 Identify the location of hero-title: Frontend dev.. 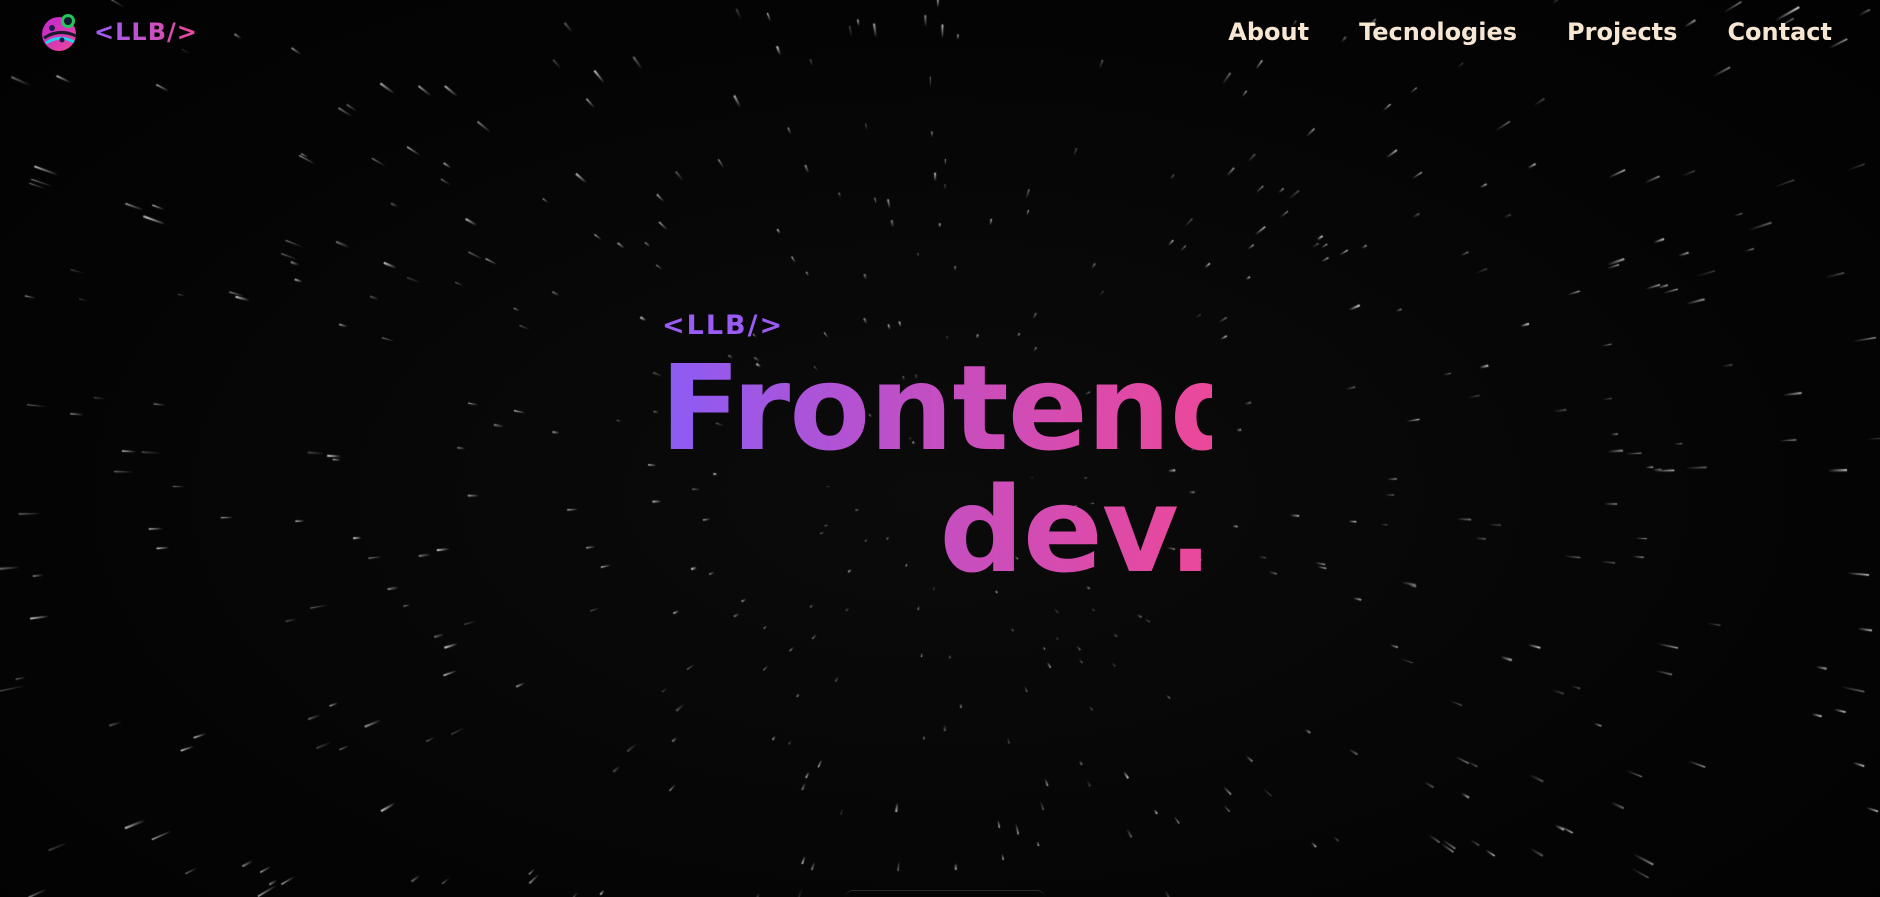
(936, 469).